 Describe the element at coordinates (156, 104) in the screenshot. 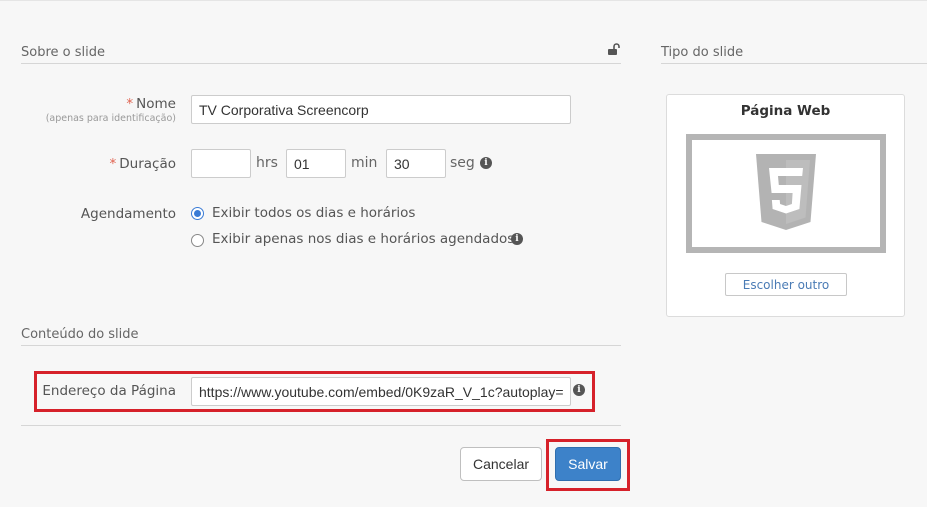

I see `name-label-text: Nome` at that location.